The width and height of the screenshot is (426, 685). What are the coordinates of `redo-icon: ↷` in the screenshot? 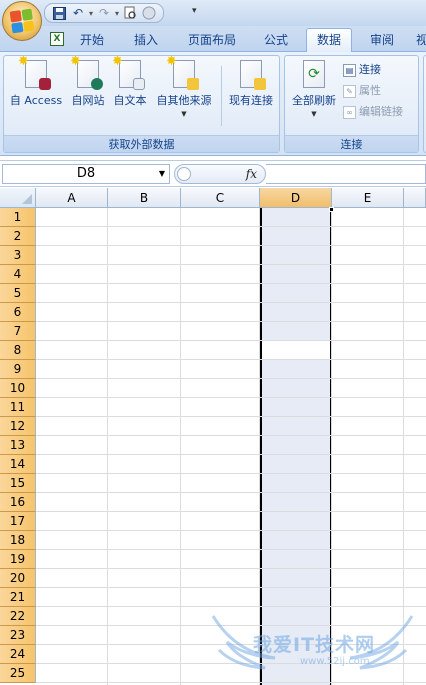 It's located at (104, 13).